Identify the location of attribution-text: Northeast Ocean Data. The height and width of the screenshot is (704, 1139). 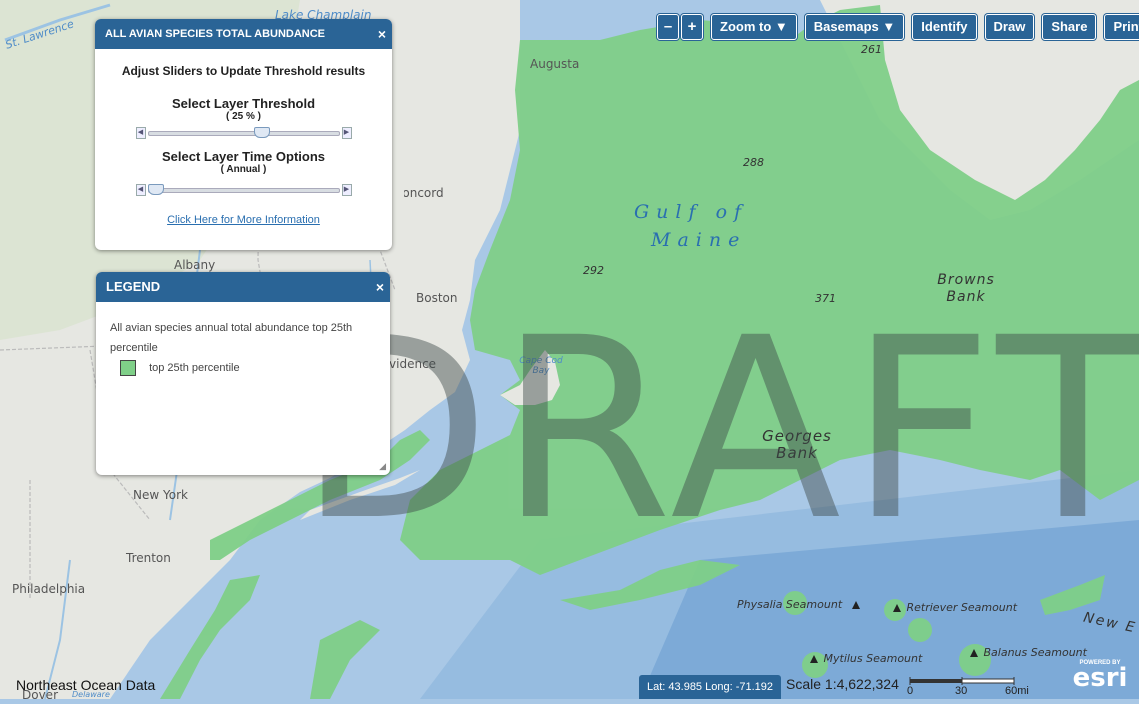
(86, 685).